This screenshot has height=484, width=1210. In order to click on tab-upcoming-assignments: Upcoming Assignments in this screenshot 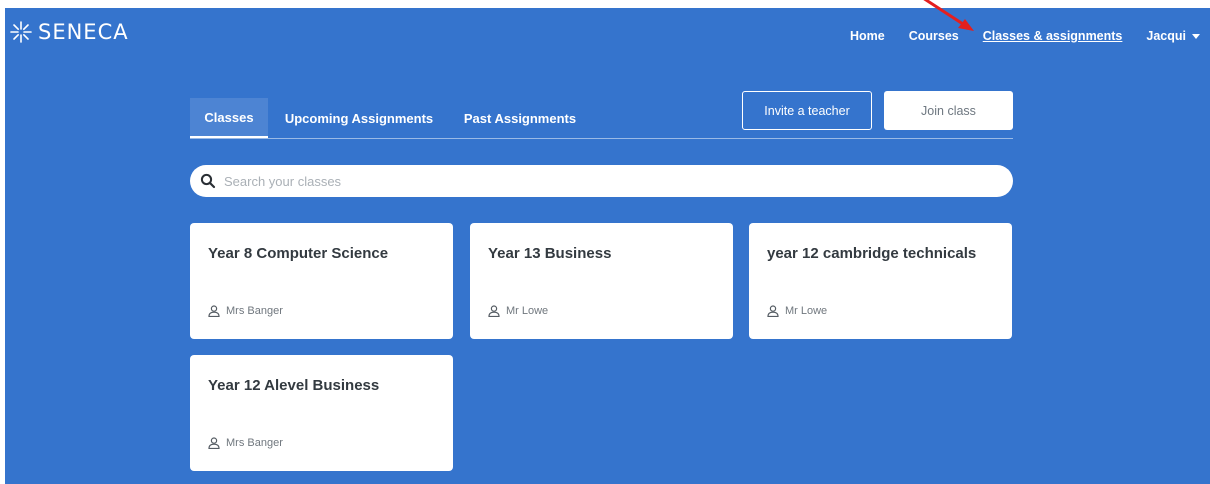, I will do `click(359, 118)`.